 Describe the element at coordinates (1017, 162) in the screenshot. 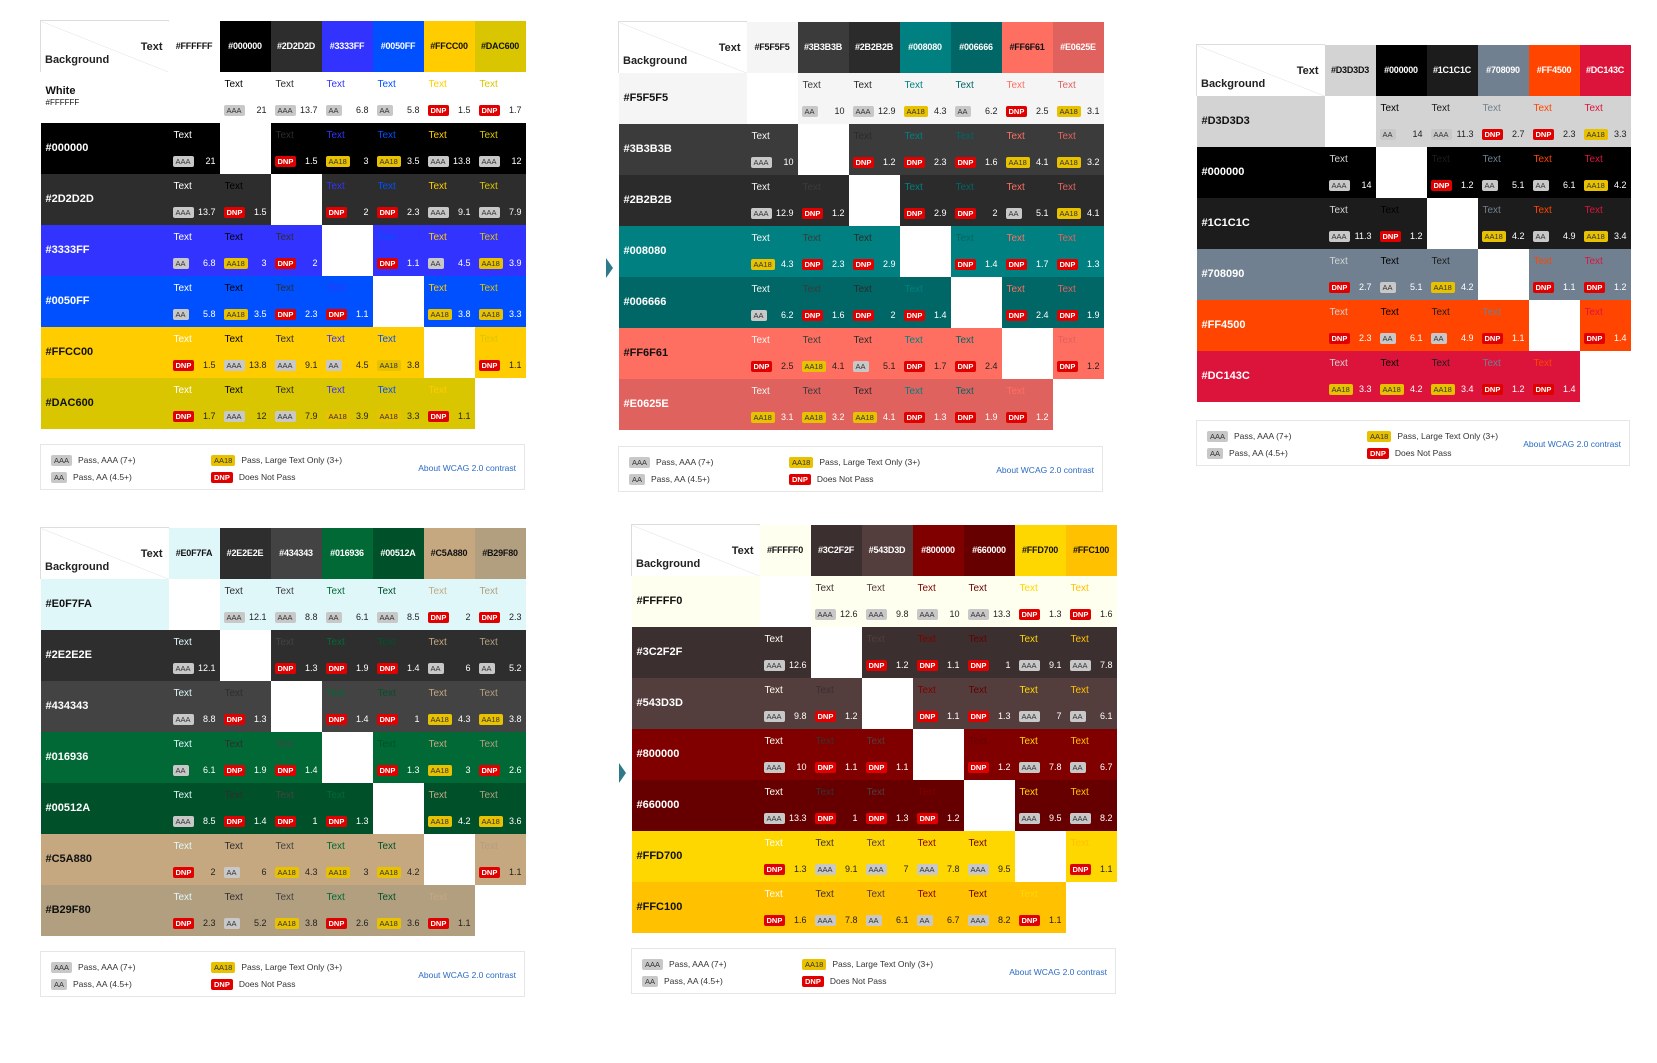

I see `rating-badge: AA18` at that location.